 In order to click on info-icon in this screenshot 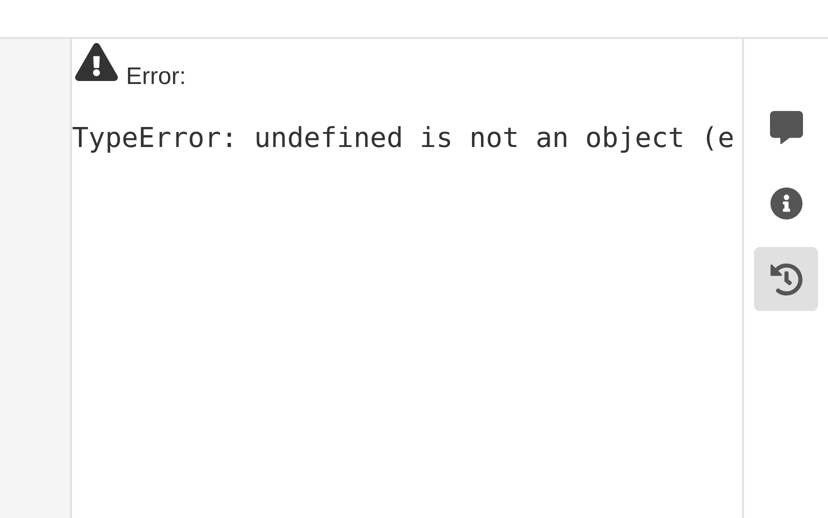, I will do `click(786, 203)`.